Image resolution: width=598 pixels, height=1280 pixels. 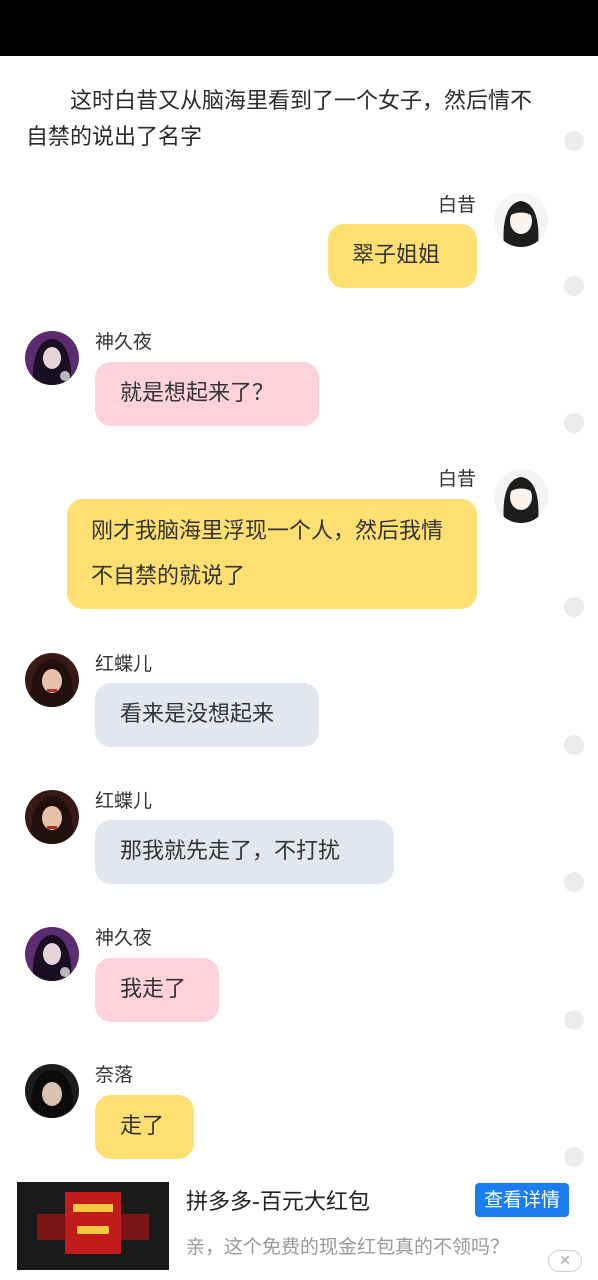 I want to click on message-text: 那我就先走了，不打扰, so click(x=230, y=851).